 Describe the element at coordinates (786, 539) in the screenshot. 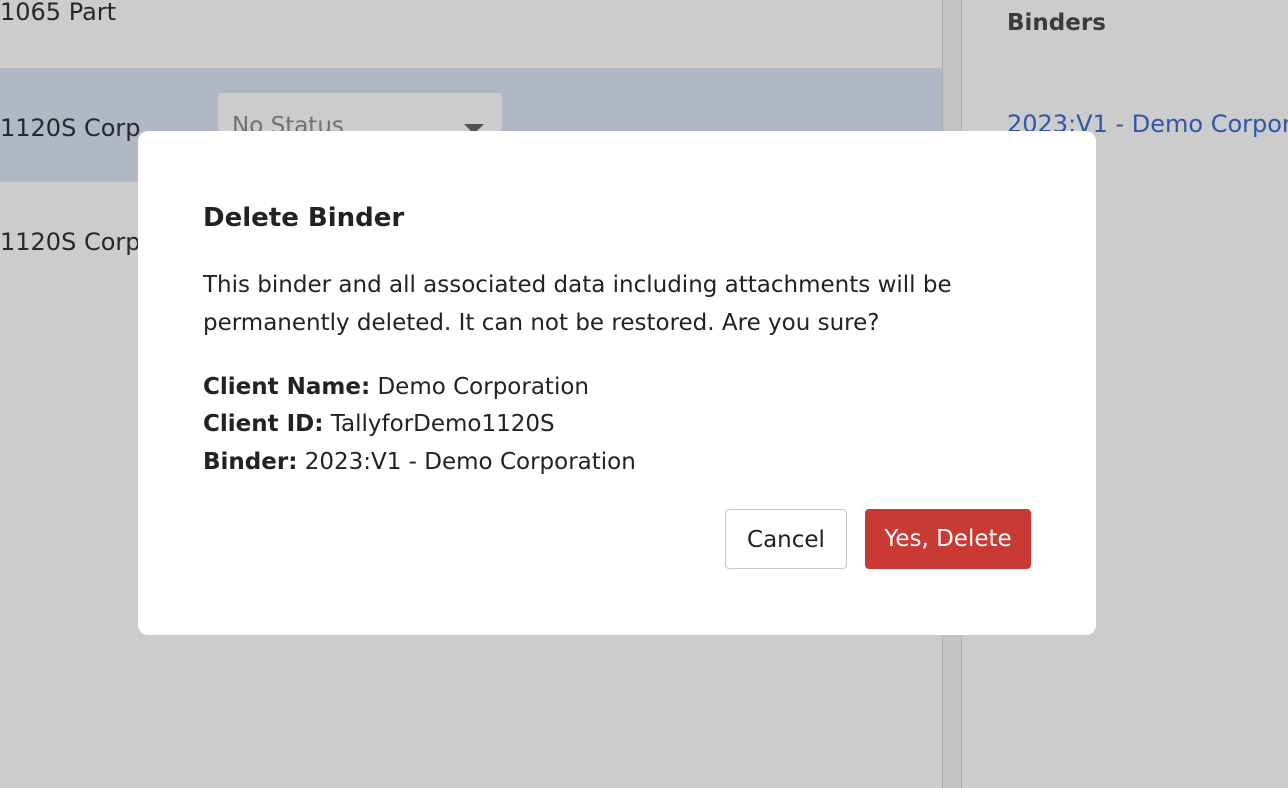

I see `cancel-button: Cancel` at that location.